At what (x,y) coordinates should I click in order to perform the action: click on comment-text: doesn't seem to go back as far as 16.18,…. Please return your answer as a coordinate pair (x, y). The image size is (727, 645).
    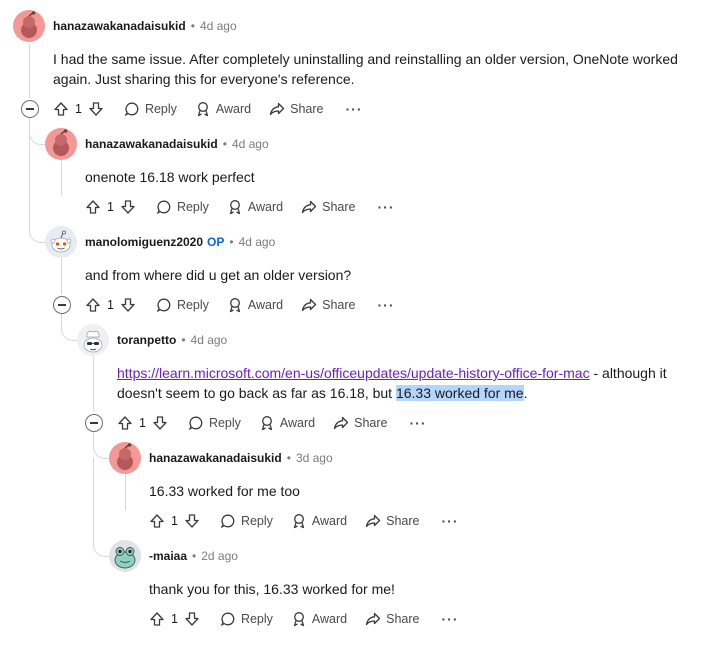
    Looking at the image, I should click on (256, 393).